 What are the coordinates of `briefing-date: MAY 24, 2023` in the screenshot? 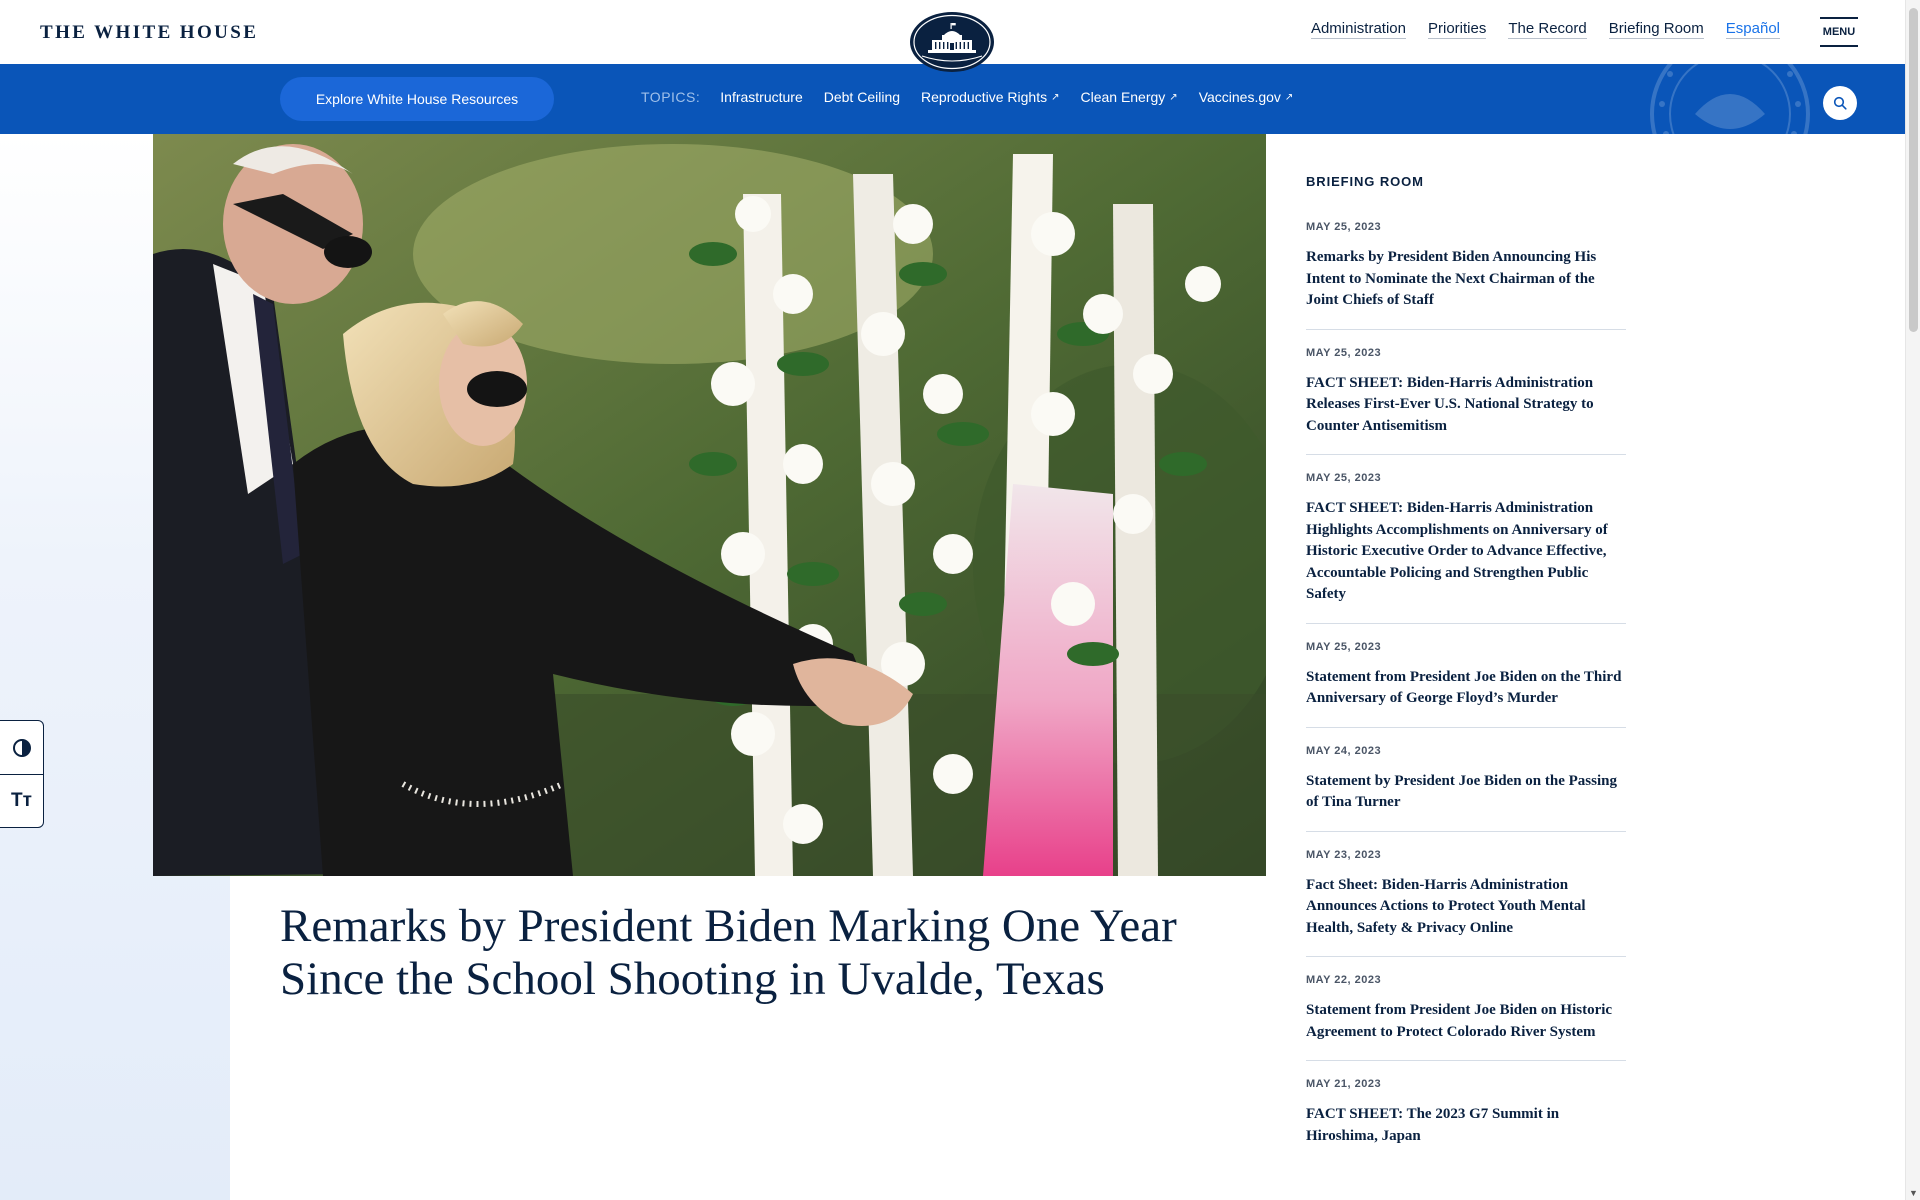 It's located at (1344, 750).